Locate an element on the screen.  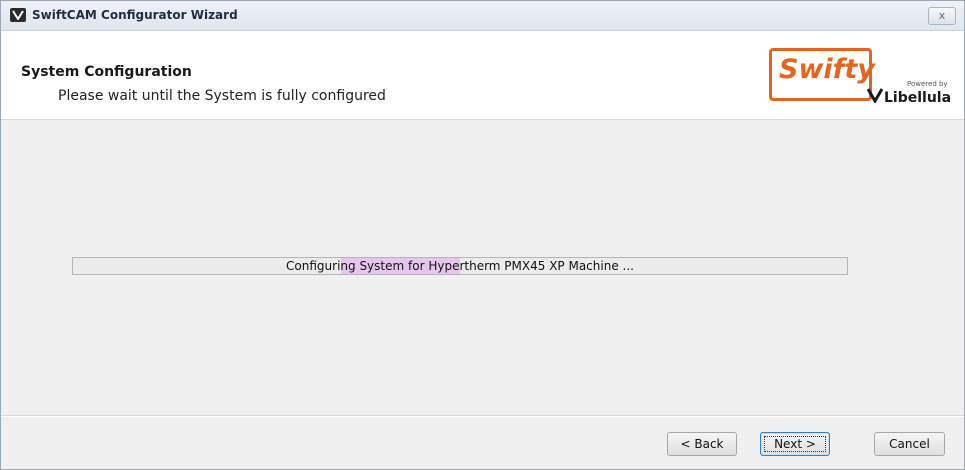
next-button: Next > is located at coordinates (795, 444).